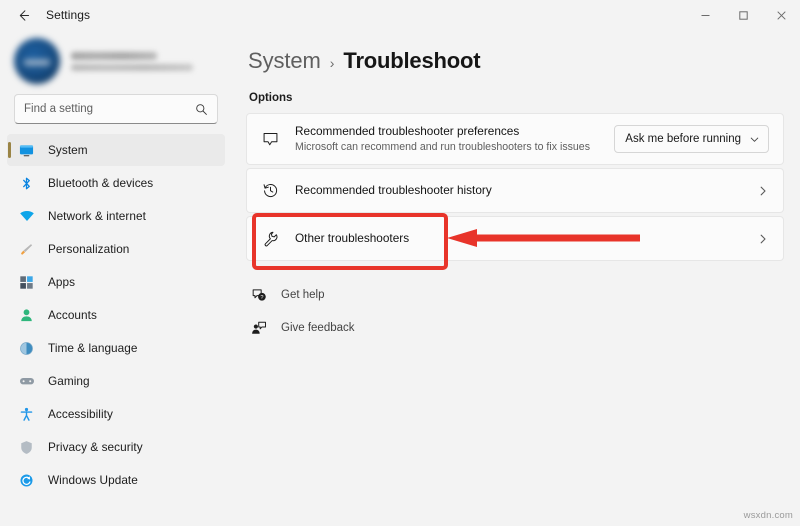  I want to click on profile-text, so click(132, 61).